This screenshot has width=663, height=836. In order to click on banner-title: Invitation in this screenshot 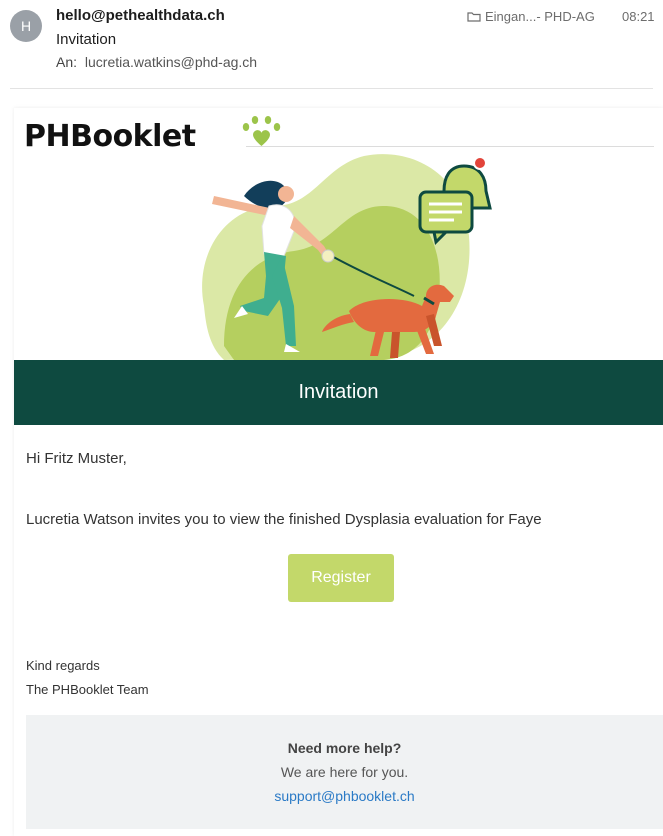, I will do `click(338, 392)`.